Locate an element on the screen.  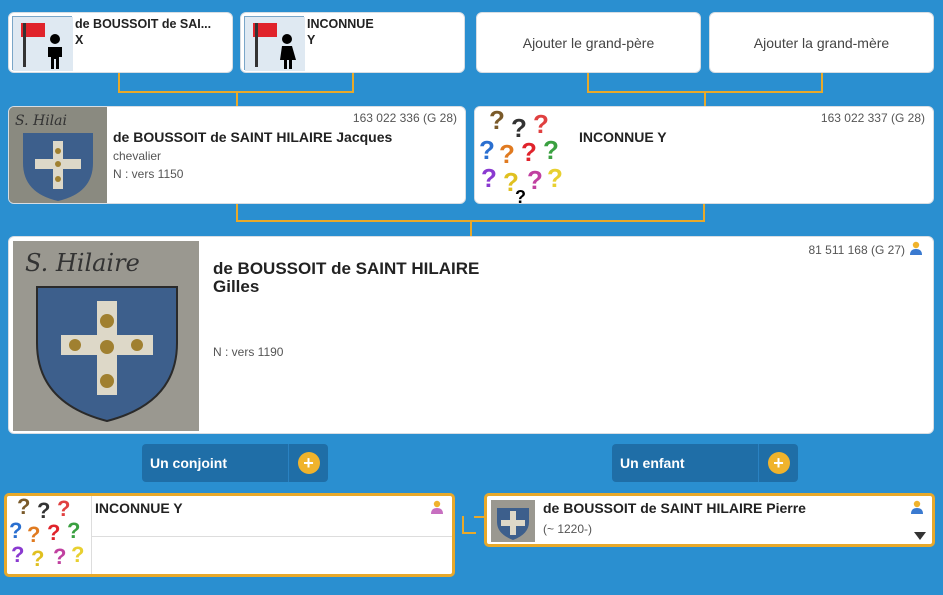
question-marks-icon: ? ? ? ? ? ? ? ? ? ? ? ? is located at coordinates (524, 155).